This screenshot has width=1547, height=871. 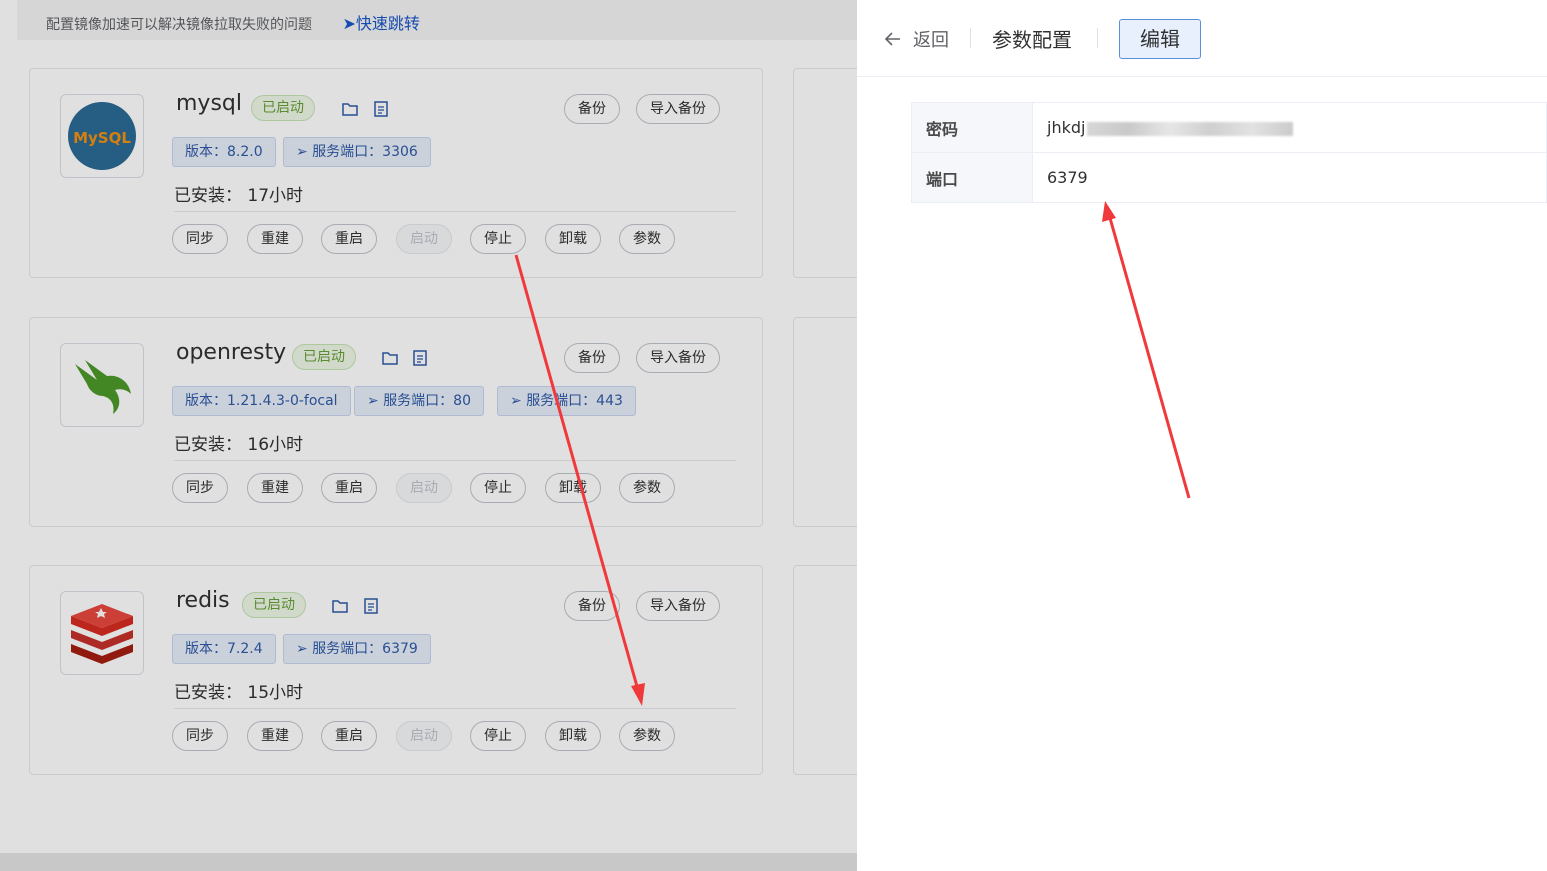 I want to click on drawer-header: 返回 参数配置 编辑, so click(x=1202, y=38).